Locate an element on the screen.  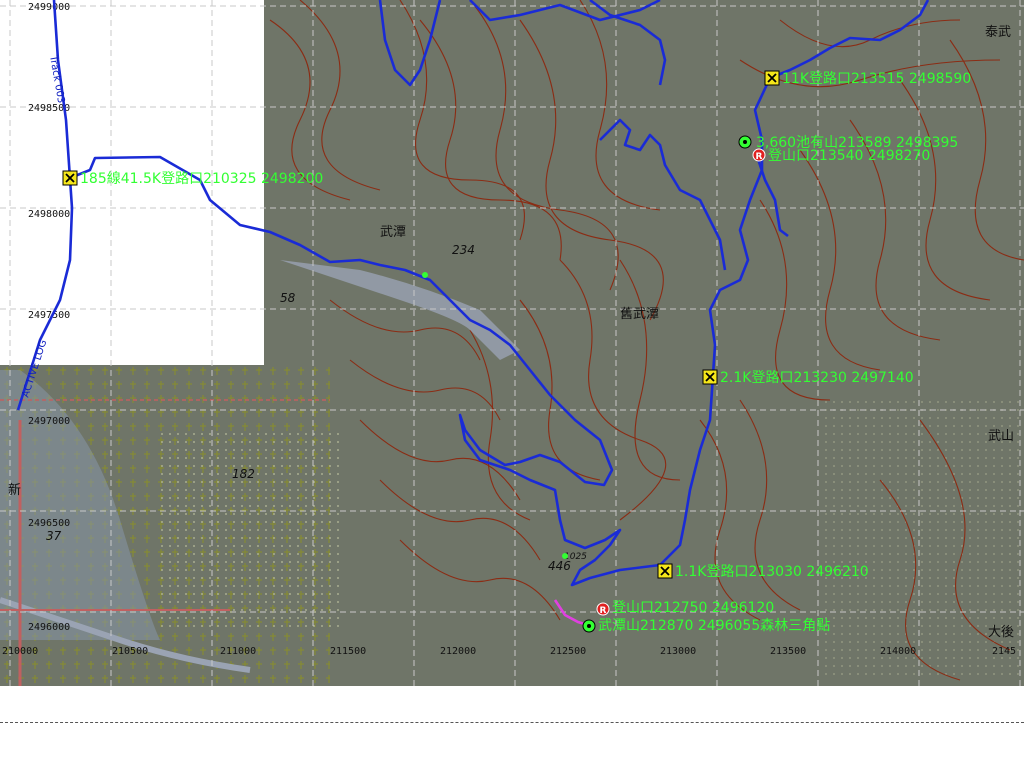
status-strip is located at coordinates (512, 727).